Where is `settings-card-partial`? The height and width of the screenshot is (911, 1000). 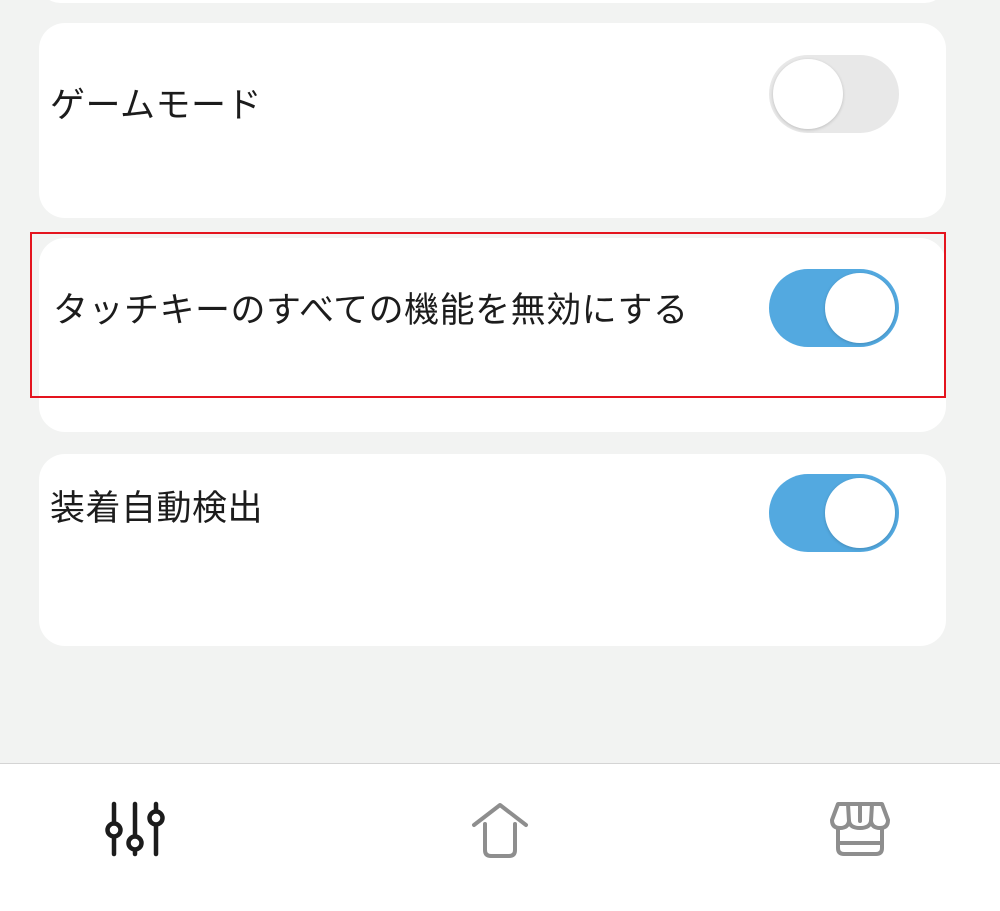 settings-card-partial is located at coordinates (492, 1).